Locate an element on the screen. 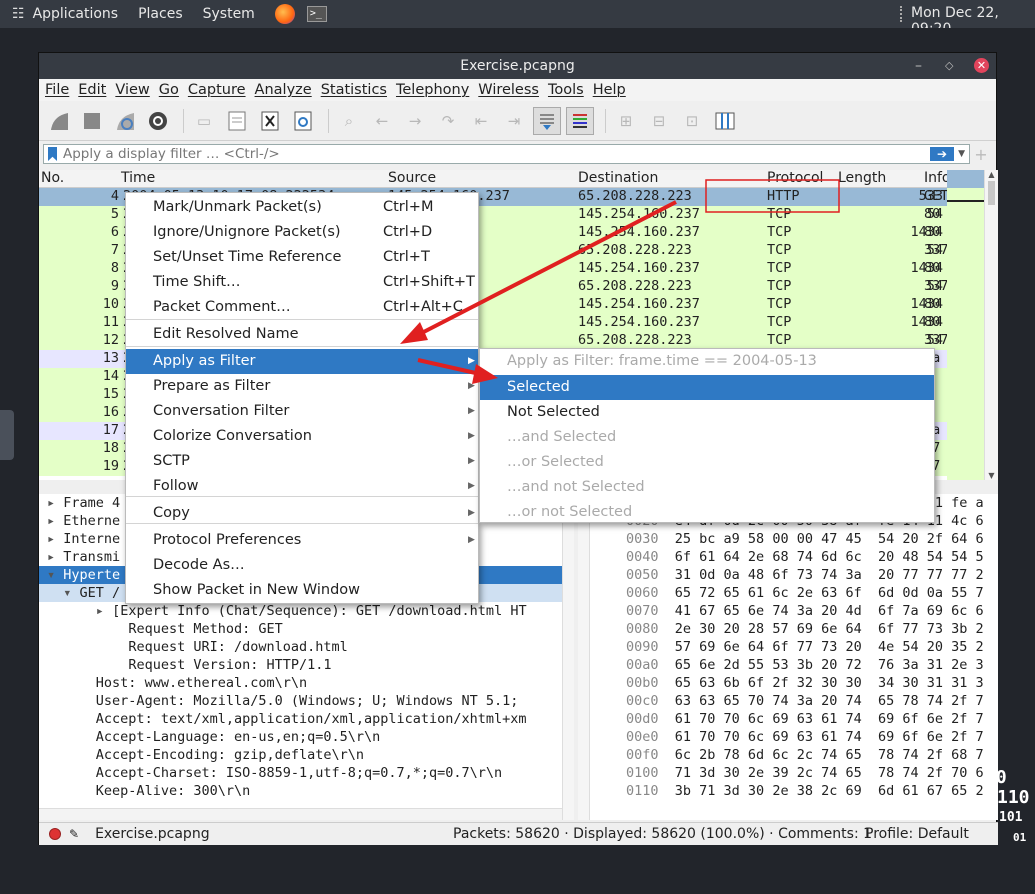  menu-telephony: Telephony is located at coordinates (432, 90).